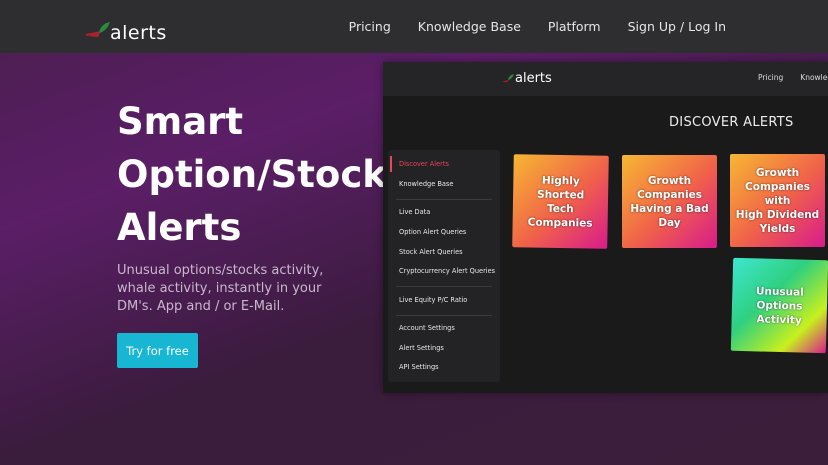 The image size is (828, 465). I want to click on preview-sidebar-item: Discover Alerts, so click(424, 164).